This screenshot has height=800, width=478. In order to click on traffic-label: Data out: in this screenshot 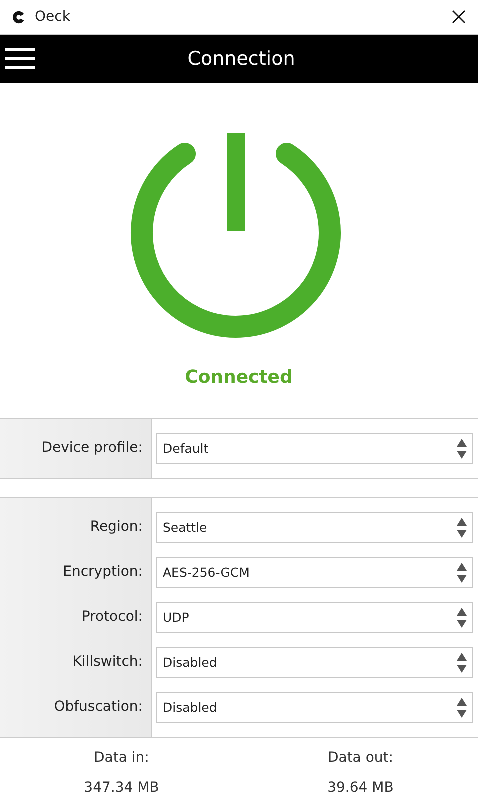, I will do `click(361, 758)`.